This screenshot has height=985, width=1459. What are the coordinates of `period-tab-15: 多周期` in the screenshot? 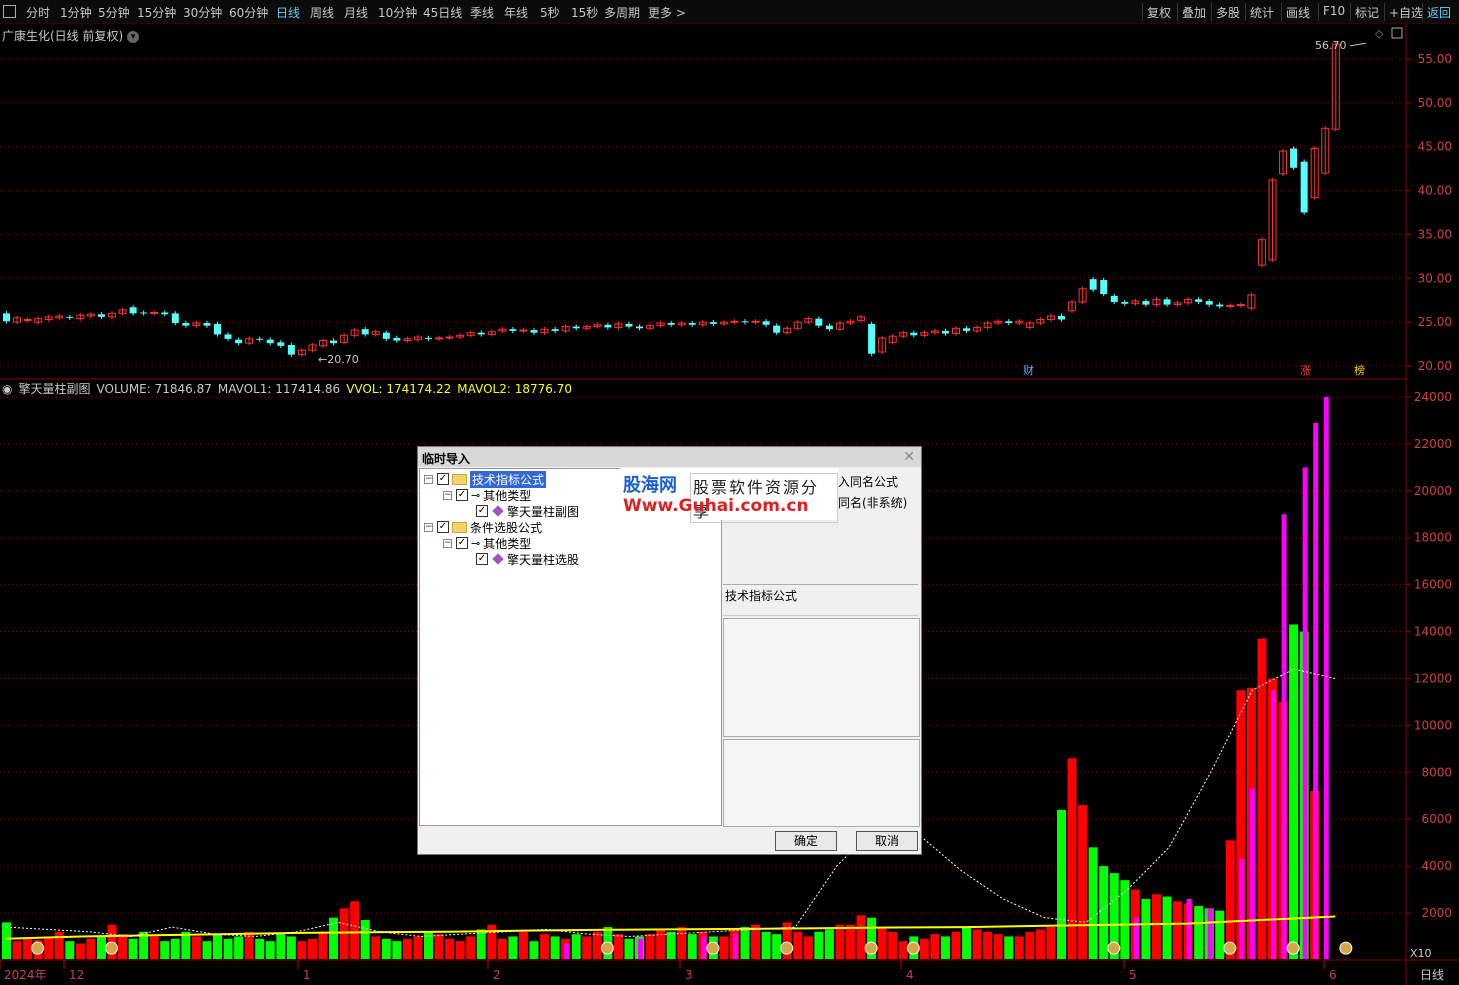 It's located at (622, 12).